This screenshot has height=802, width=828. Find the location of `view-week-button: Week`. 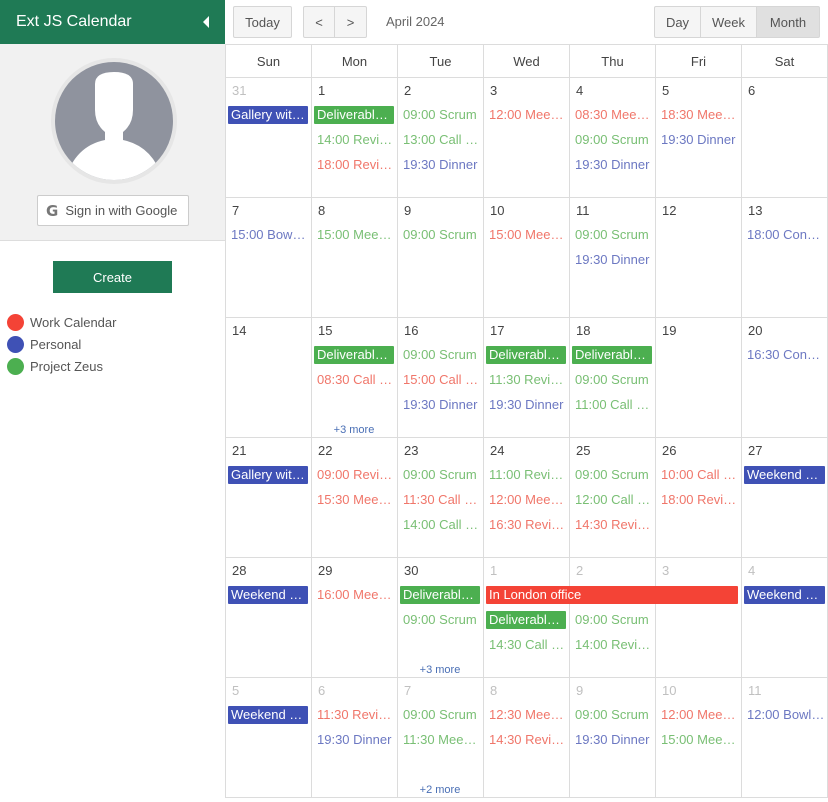

view-week-button: Week is located at coordinates (728, 22).